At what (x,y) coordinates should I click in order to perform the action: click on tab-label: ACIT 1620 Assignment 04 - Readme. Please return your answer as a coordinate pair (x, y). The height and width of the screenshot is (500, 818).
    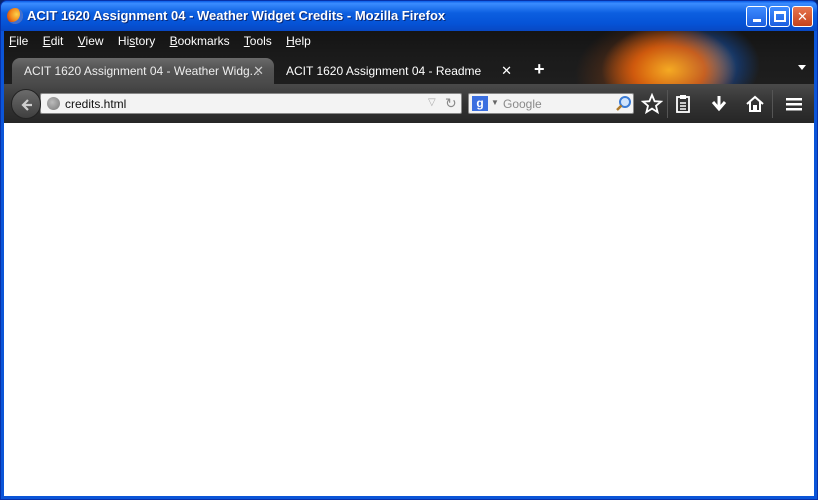
    Looking at the image, I should click on (384, 71).